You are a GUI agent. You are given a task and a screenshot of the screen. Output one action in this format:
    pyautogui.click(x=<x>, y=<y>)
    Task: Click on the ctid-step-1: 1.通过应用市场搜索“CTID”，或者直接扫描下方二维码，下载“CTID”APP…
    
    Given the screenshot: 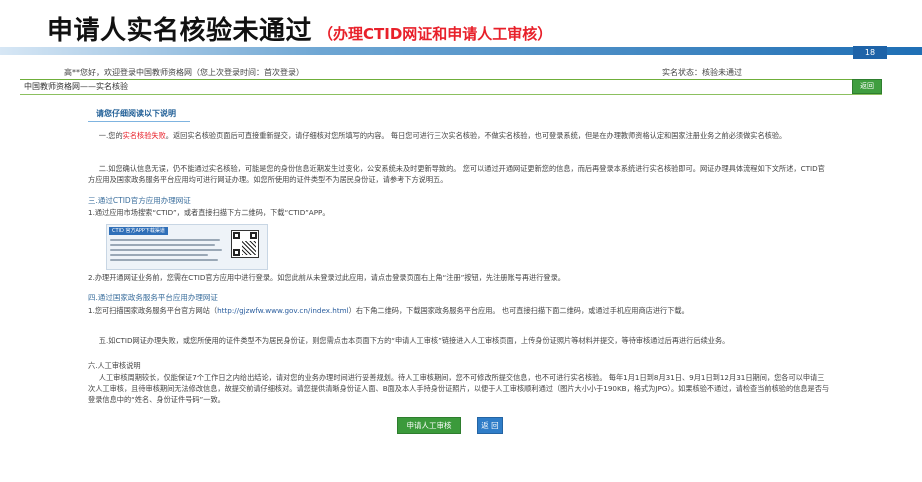 What is the action you would take?
    pyautogui.click(x=209, y=212)
    